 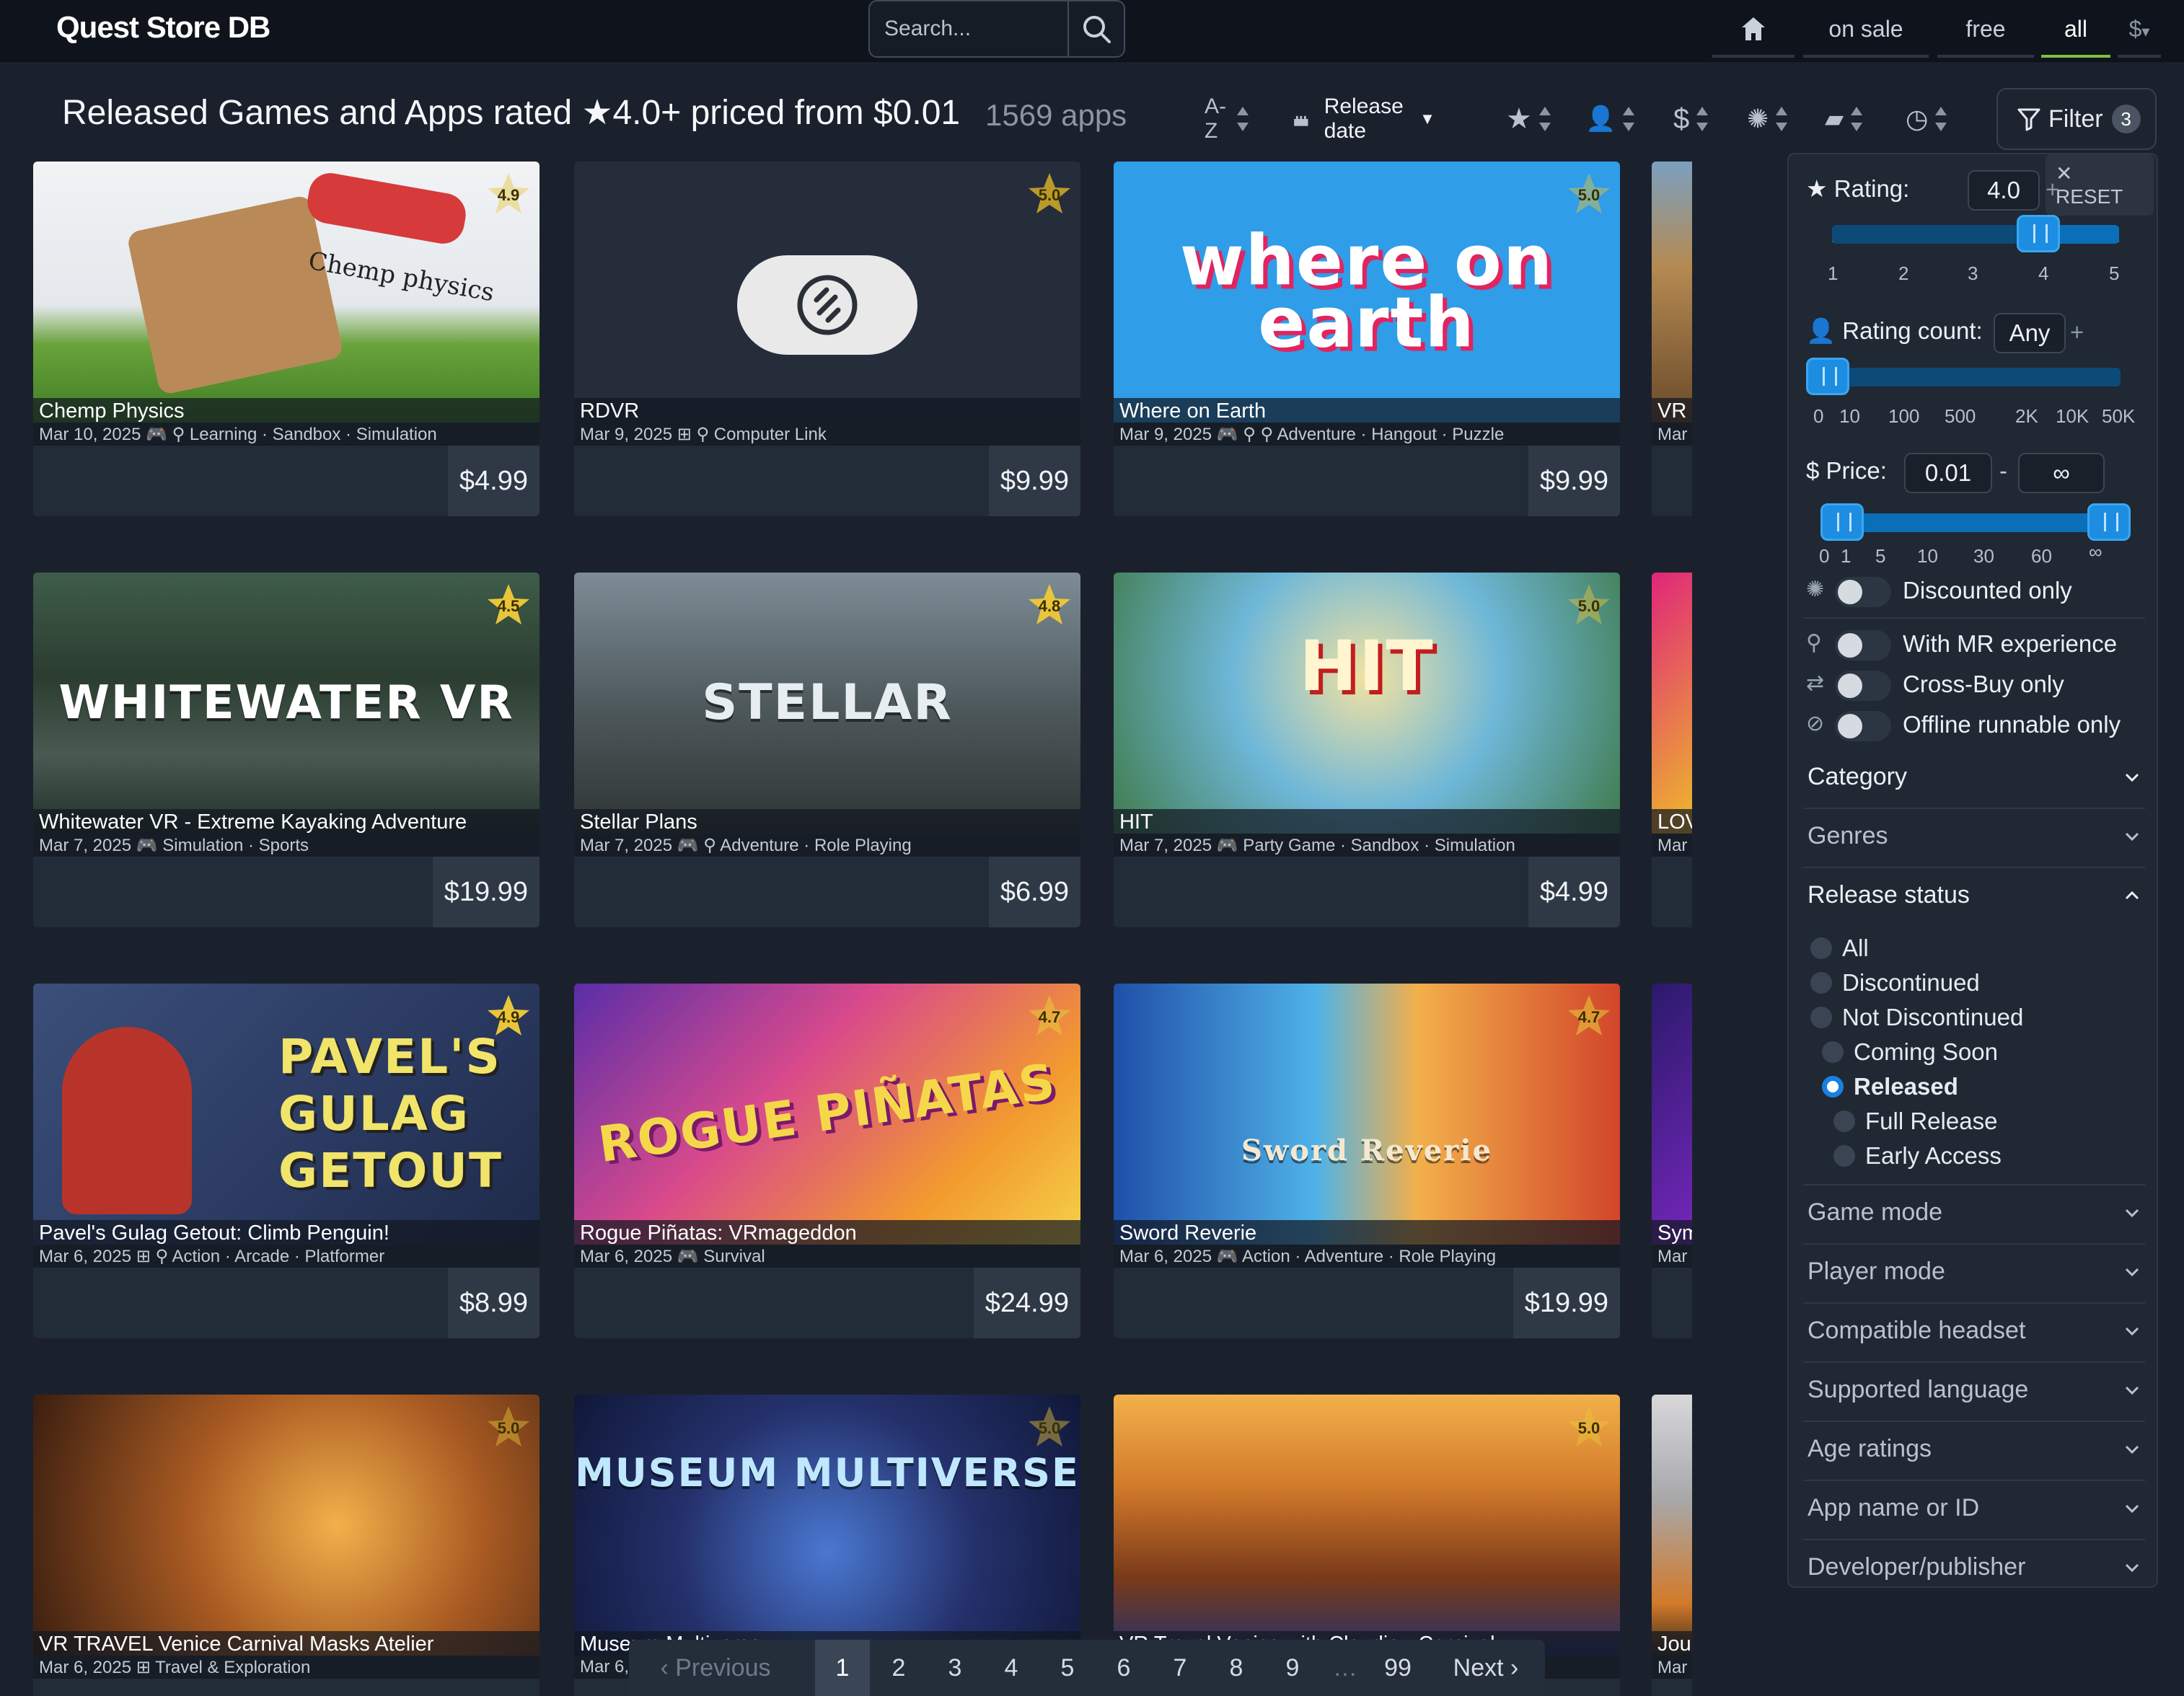 I want to click on rating-count-input: Any, so click(x=2030, y=333).